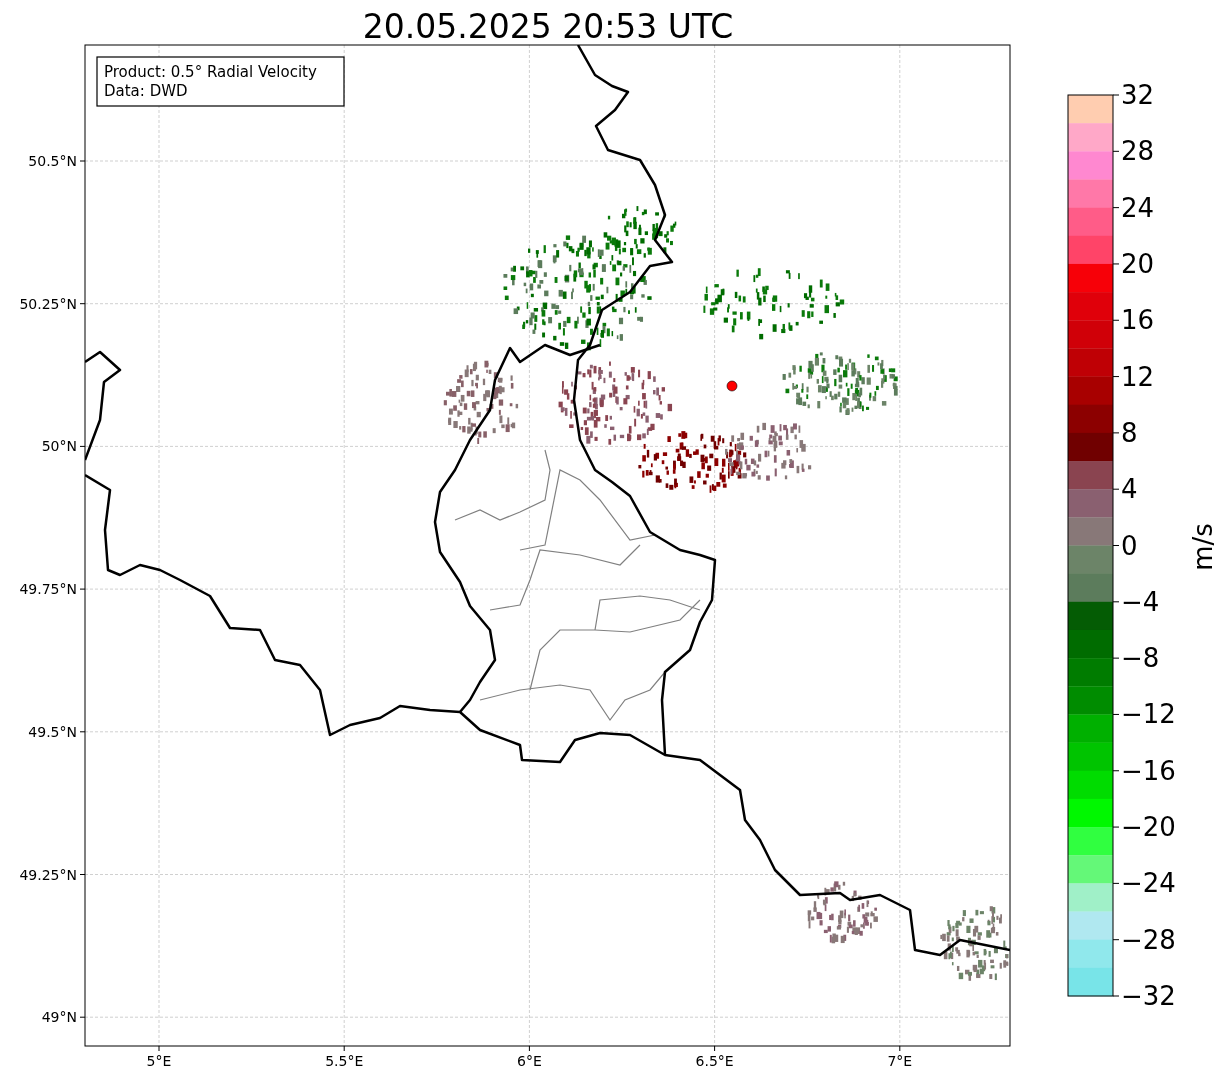  Describe the element at coordinates (1140, 601) in the screenshot. I see `colorbar-tick-label: −4` at that location.